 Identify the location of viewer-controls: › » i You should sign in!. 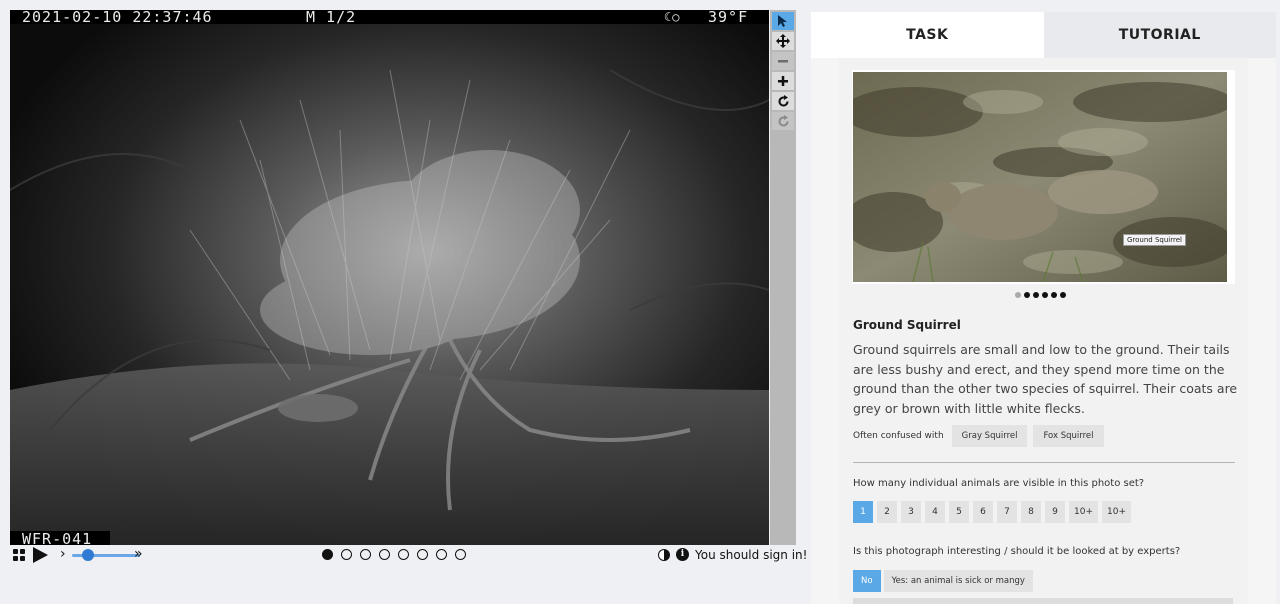
(408, 557).